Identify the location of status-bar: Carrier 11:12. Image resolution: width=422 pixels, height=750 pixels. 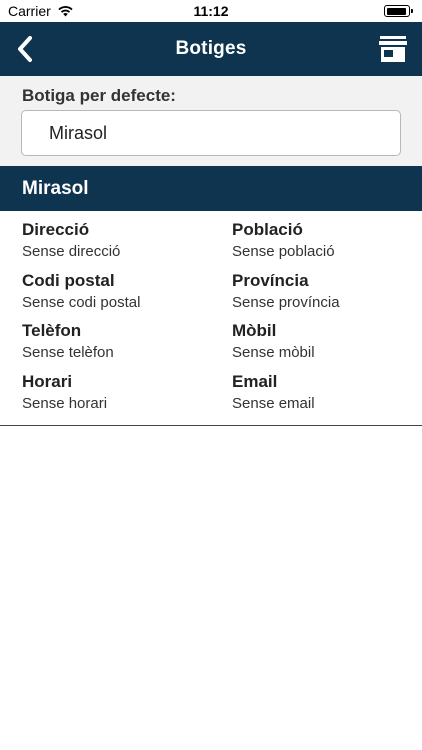
(211, 11).